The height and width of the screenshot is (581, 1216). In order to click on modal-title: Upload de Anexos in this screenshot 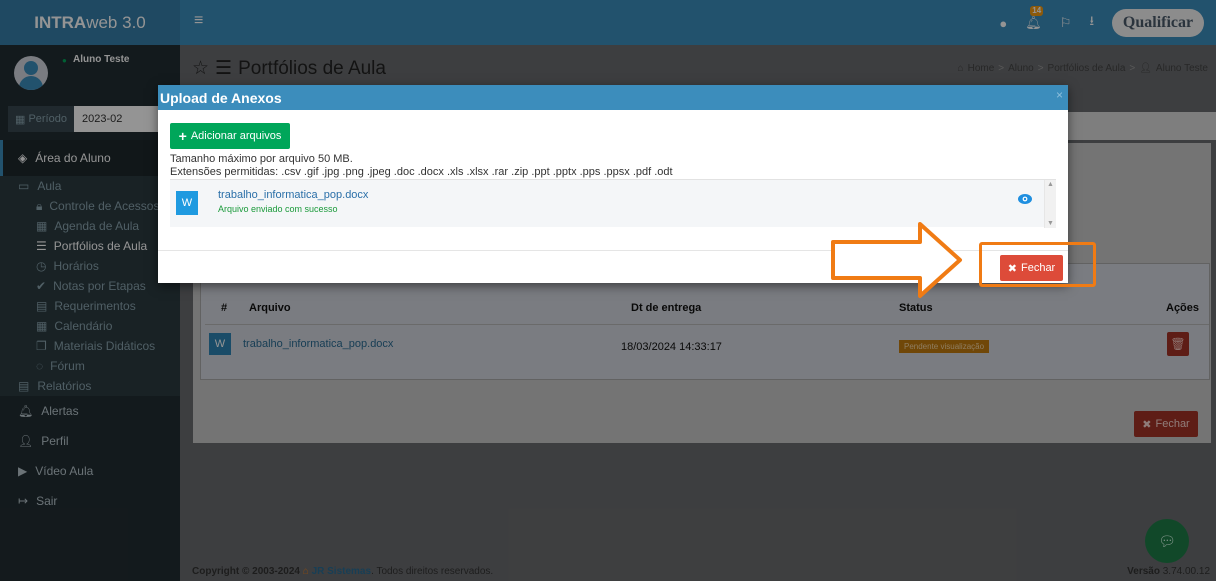, I will do `click(221, 98)`.